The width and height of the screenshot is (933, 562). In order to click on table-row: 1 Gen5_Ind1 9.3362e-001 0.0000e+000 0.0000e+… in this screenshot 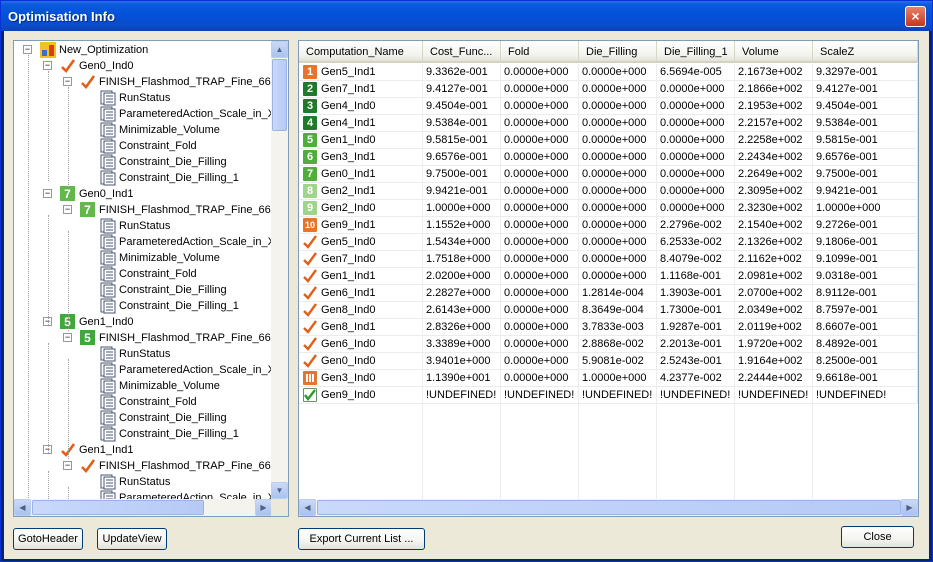, I will do `click(608, 72)`.